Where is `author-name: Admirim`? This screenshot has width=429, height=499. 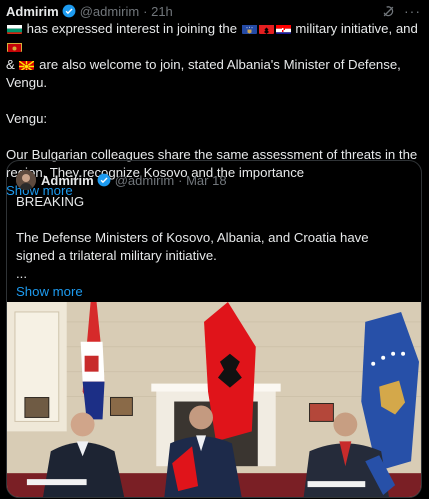 author-name: Admirim is located at coordinates (32, 11).